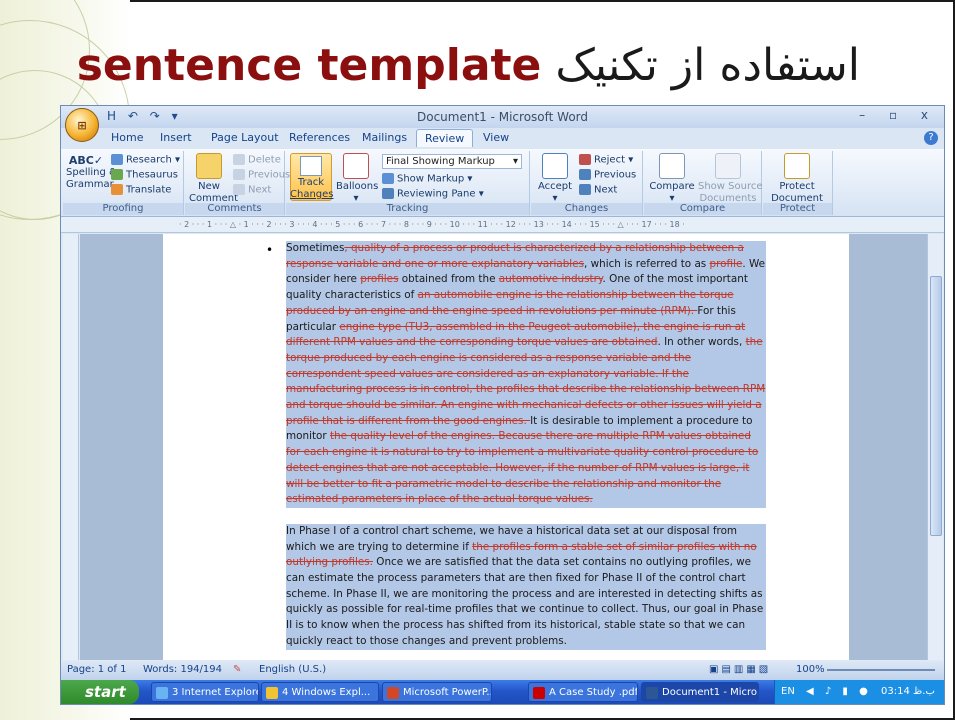 The image size is (955, 720). I want to click on protect-label: Protect, so click(797, 209).